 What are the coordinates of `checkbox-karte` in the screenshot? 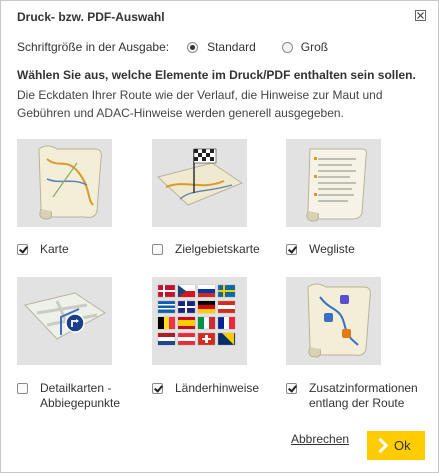 It's located at (22, 249).